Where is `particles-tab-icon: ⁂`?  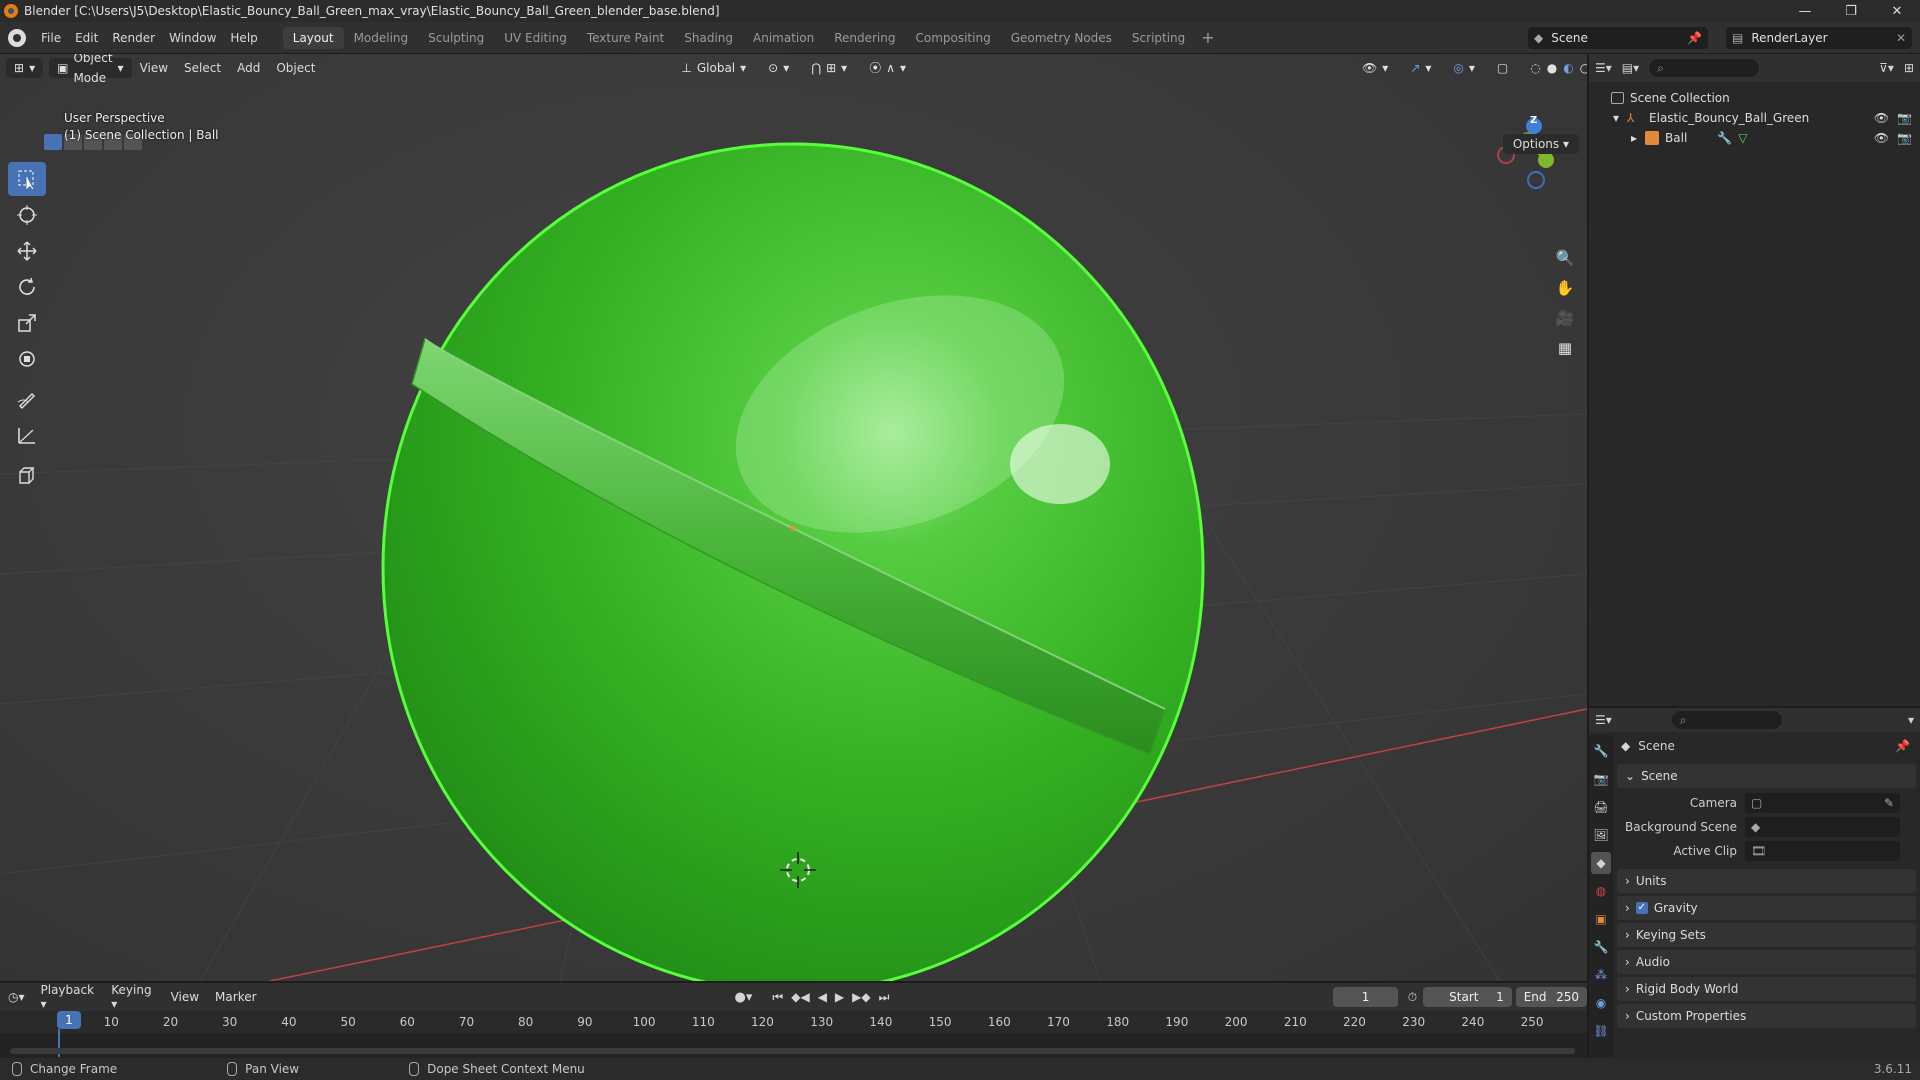
particles-tab-icon: ⁂ is located at coordinates (1601, 975).